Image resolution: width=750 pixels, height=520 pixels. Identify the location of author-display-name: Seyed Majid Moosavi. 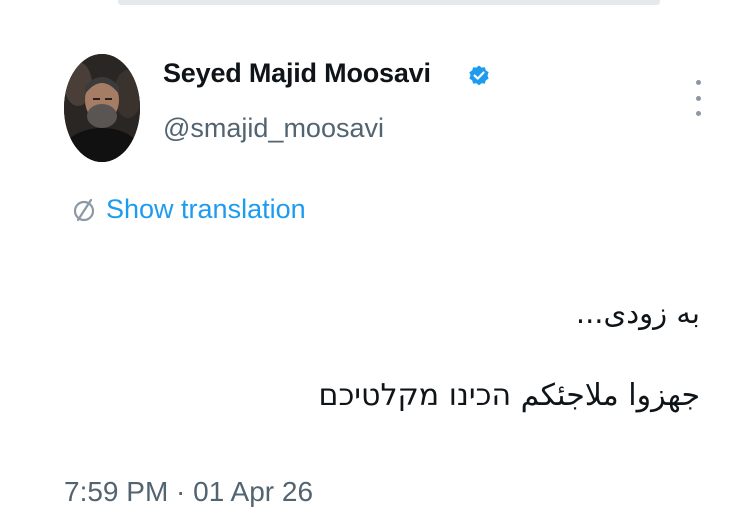
(297, 73).